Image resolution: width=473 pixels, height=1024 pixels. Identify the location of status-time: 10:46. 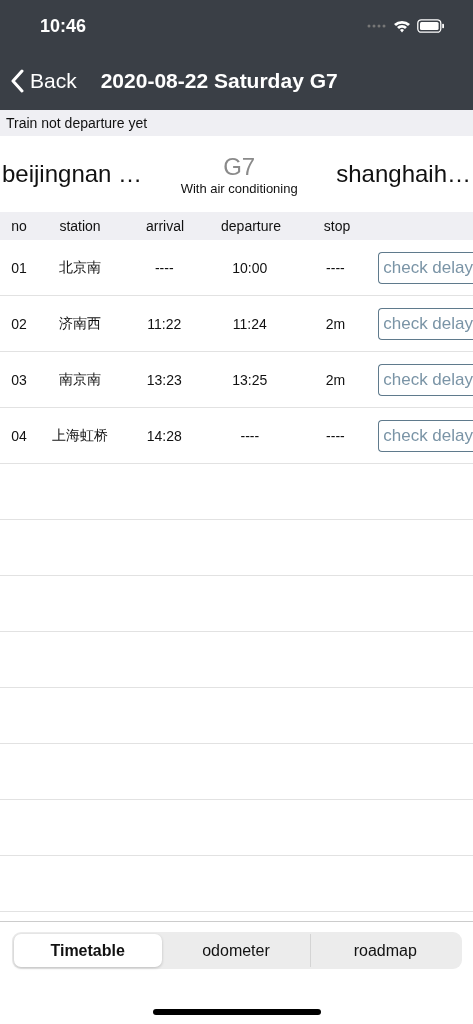
(63, 26).